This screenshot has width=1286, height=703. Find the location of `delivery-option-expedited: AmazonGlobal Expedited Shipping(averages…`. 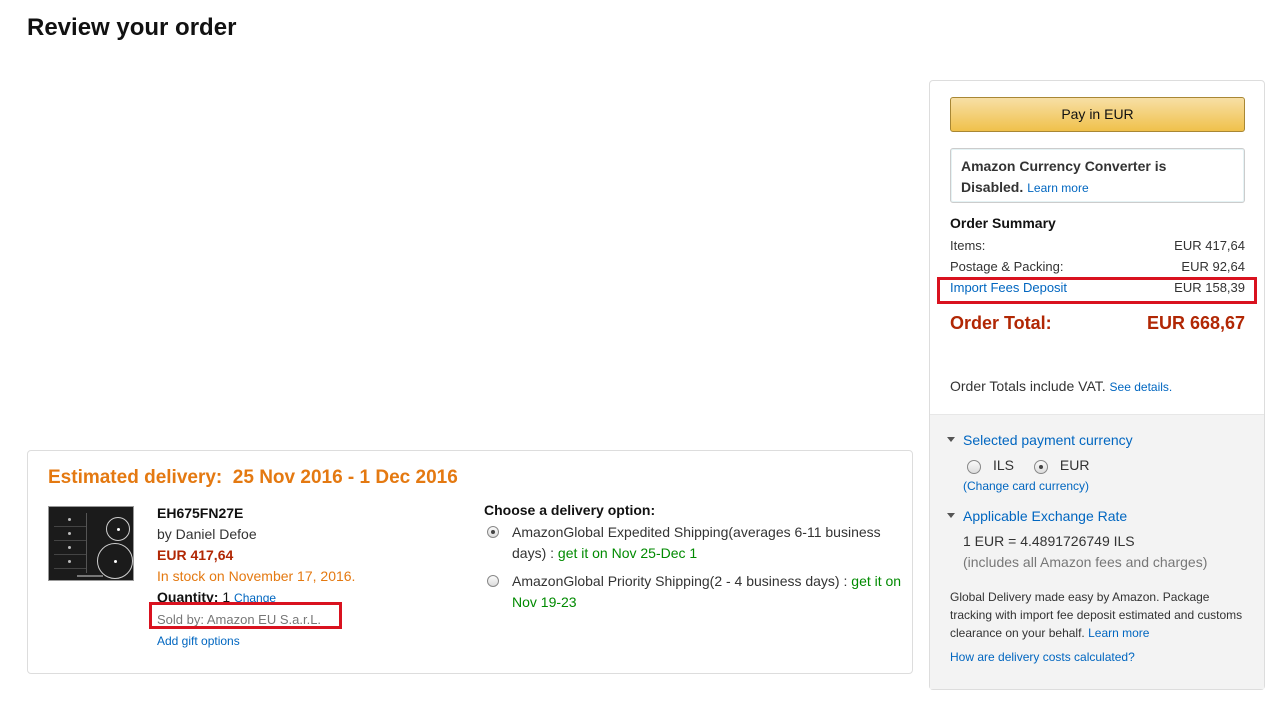

delivery-option-expedited: AmazonGlobal Expedited Shipping(averages… is located at coordinates (694, 543).